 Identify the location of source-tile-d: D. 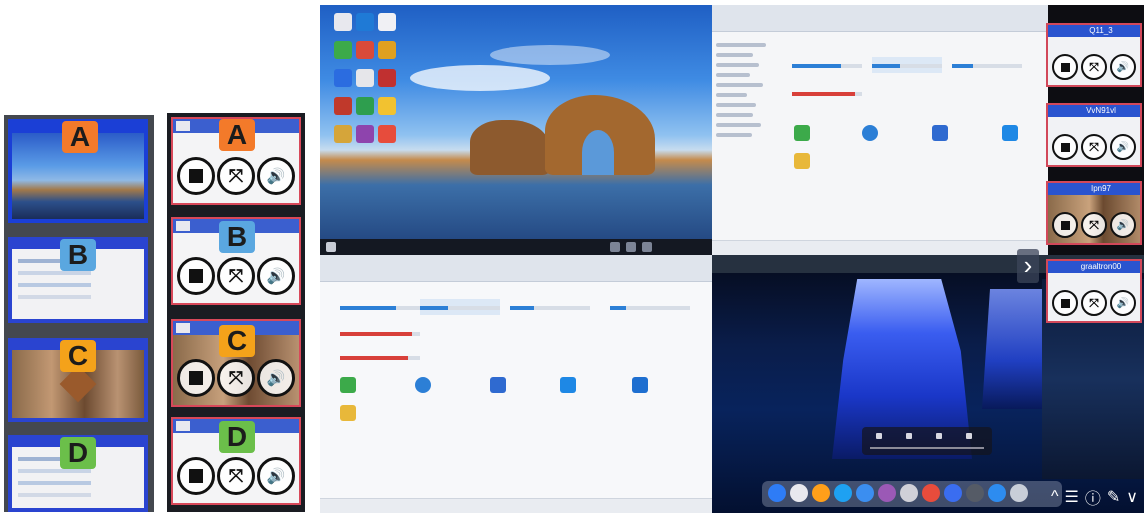
(78, 473).